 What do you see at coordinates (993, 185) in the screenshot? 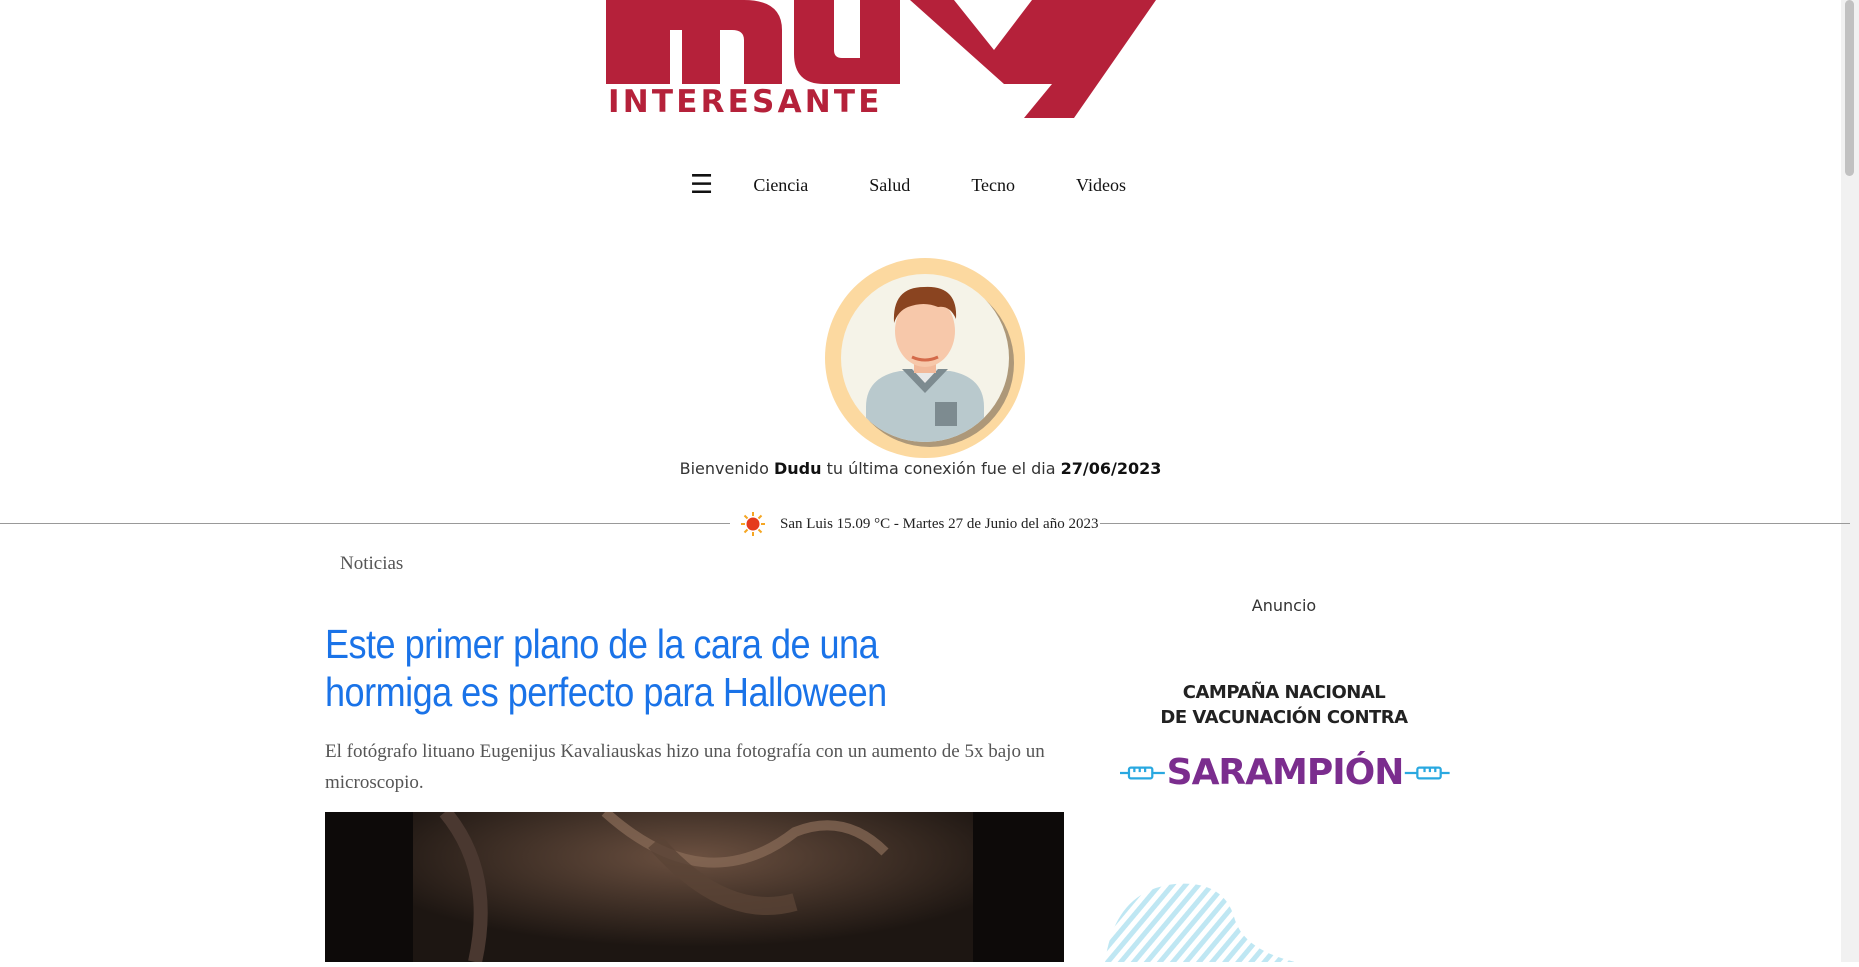
I see `nav-link-tecno: Tecno` at bounding box center [993, 185].